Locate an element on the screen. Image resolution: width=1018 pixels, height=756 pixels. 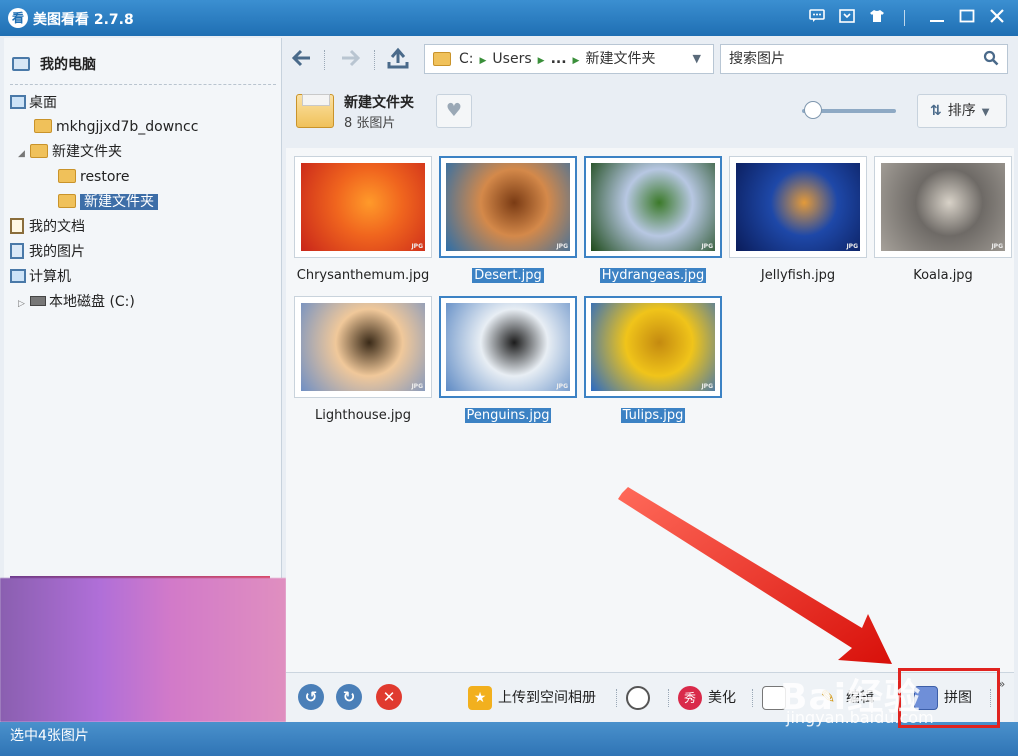
skin-icon is located at coordinates (877, 18).